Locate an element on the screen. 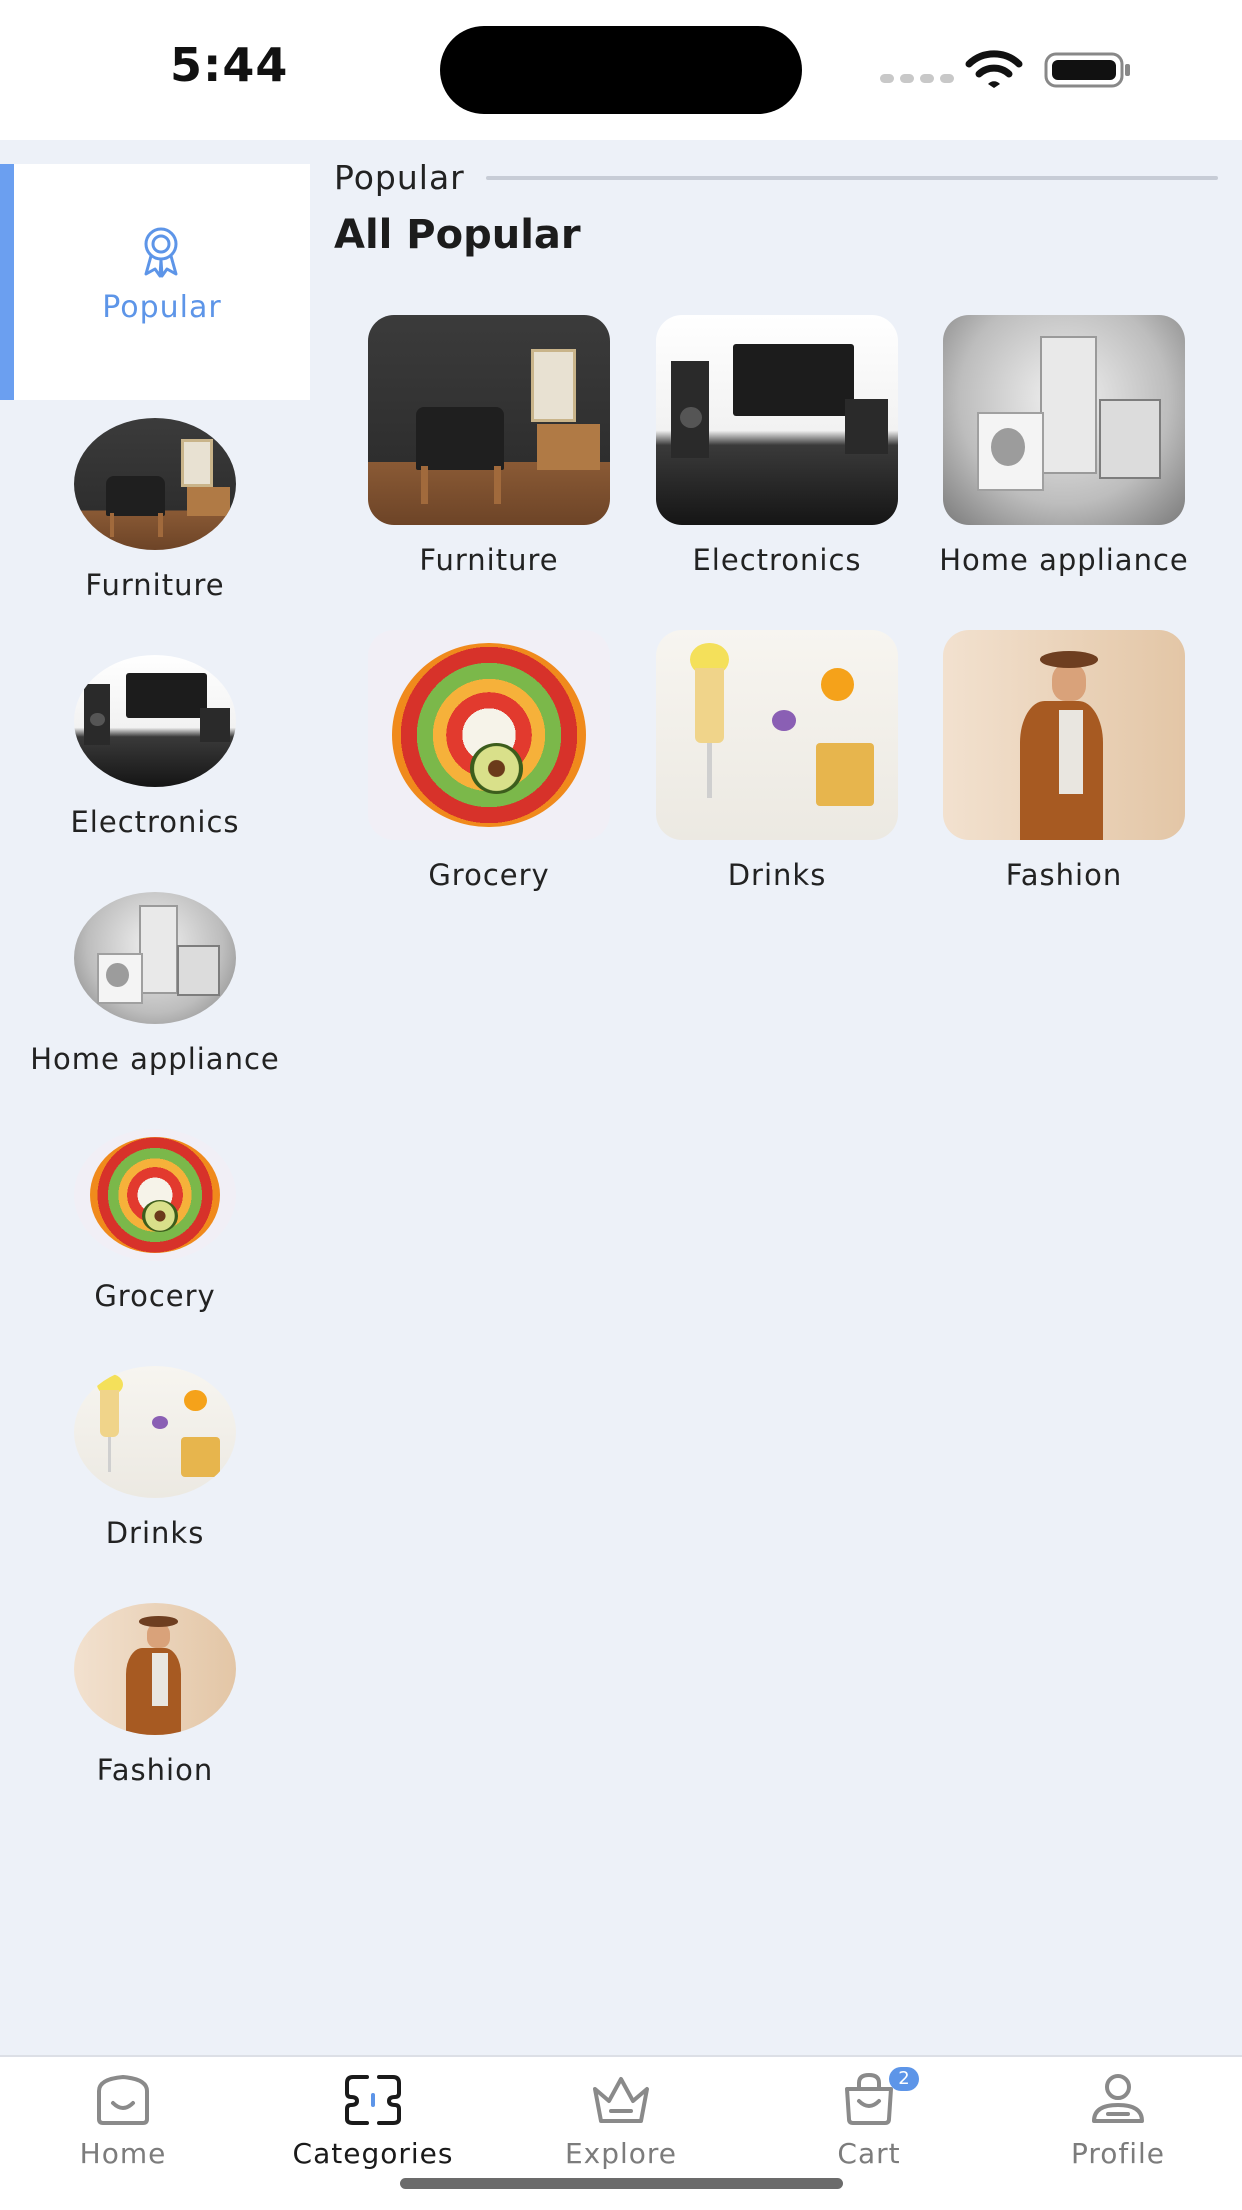  grid-item-grocery: Grocery is located at coordinates (476, 775).